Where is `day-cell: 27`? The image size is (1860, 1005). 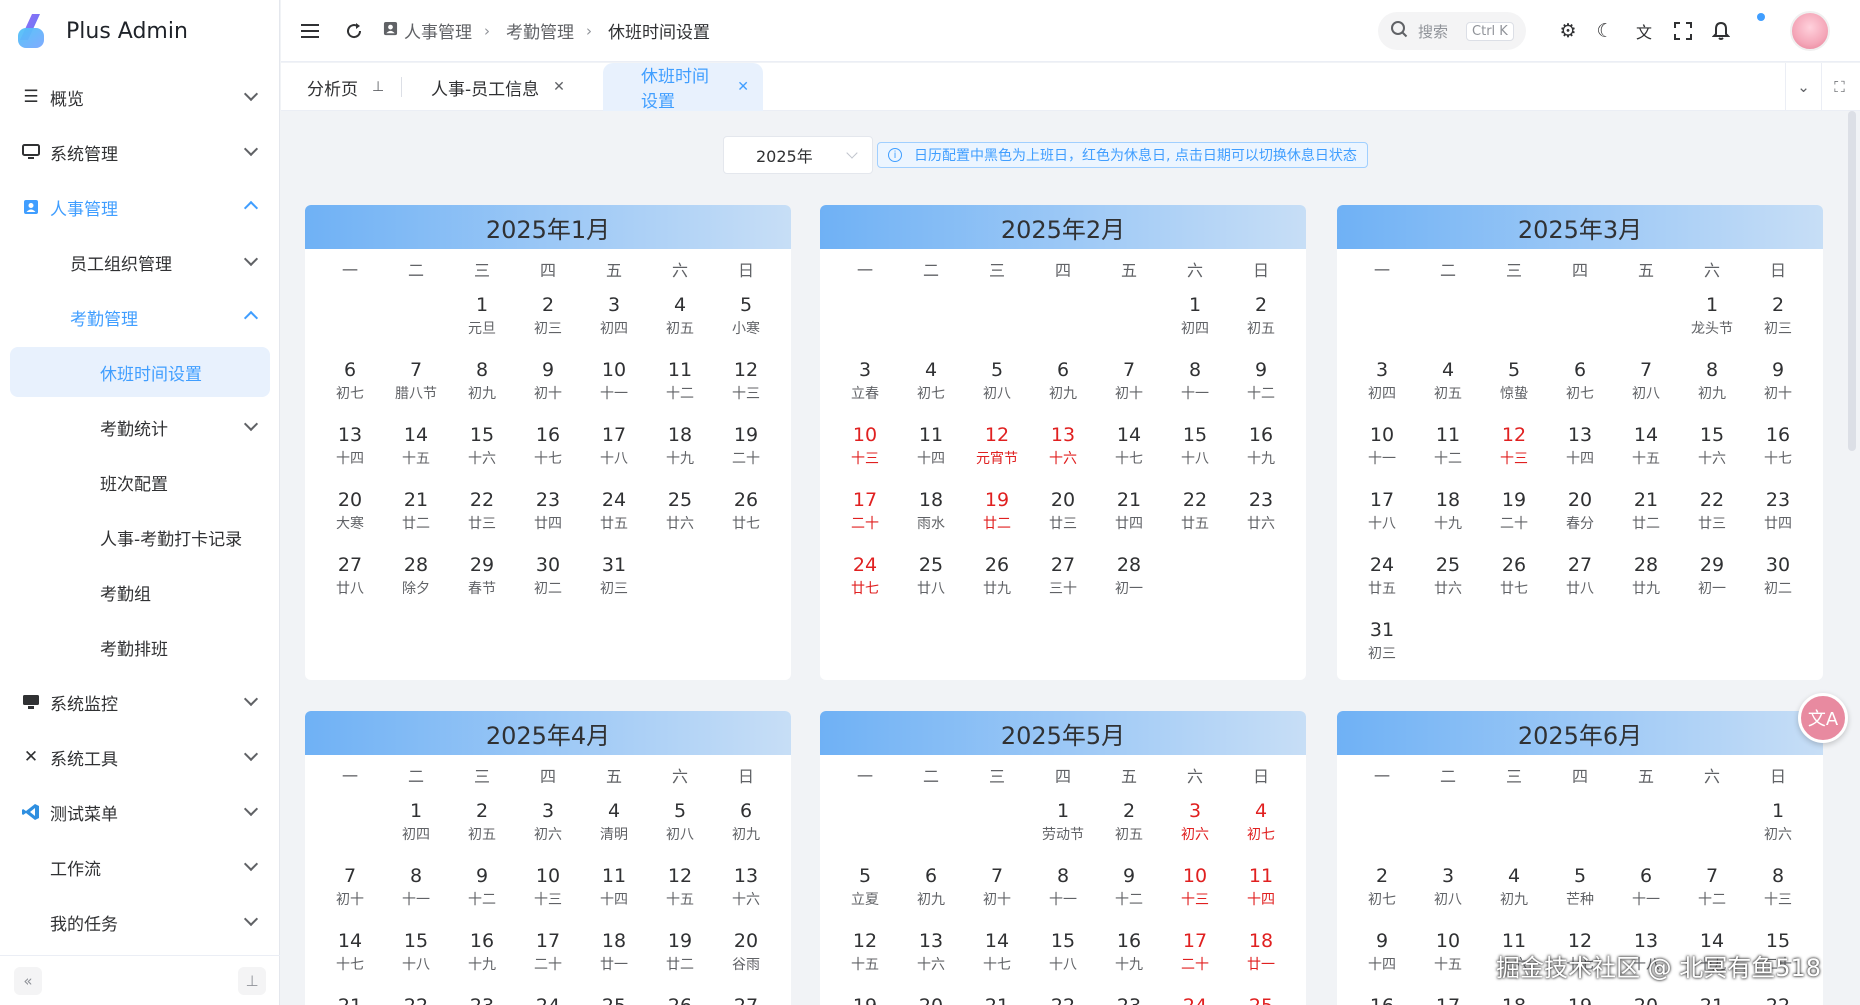
day-cell: 27 is located at coordinates (746, 997).